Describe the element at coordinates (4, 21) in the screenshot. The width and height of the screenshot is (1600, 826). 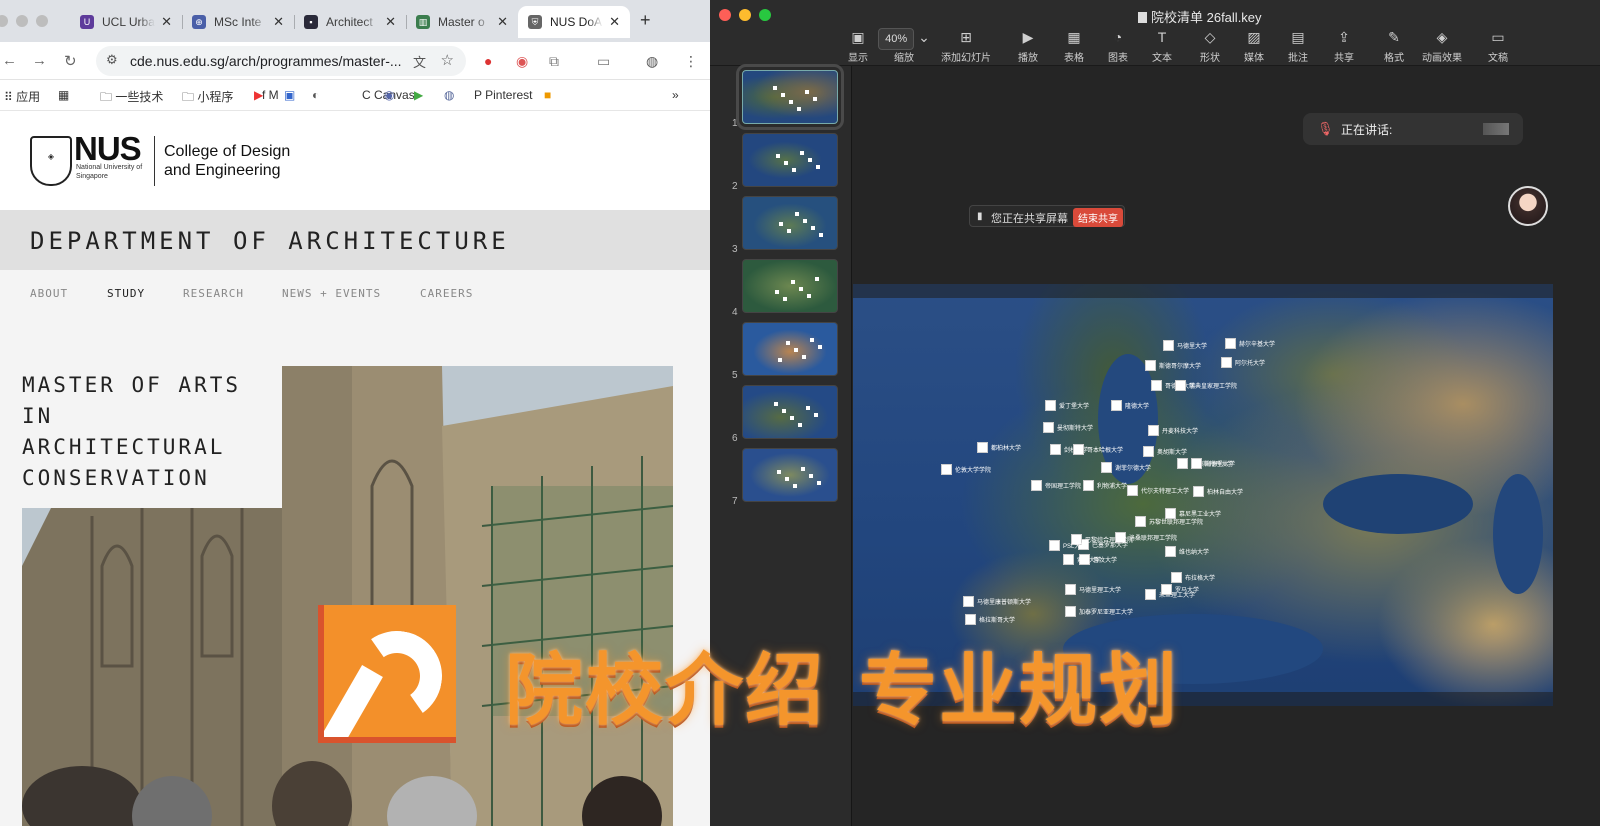
I see `close-window-button` at that location.